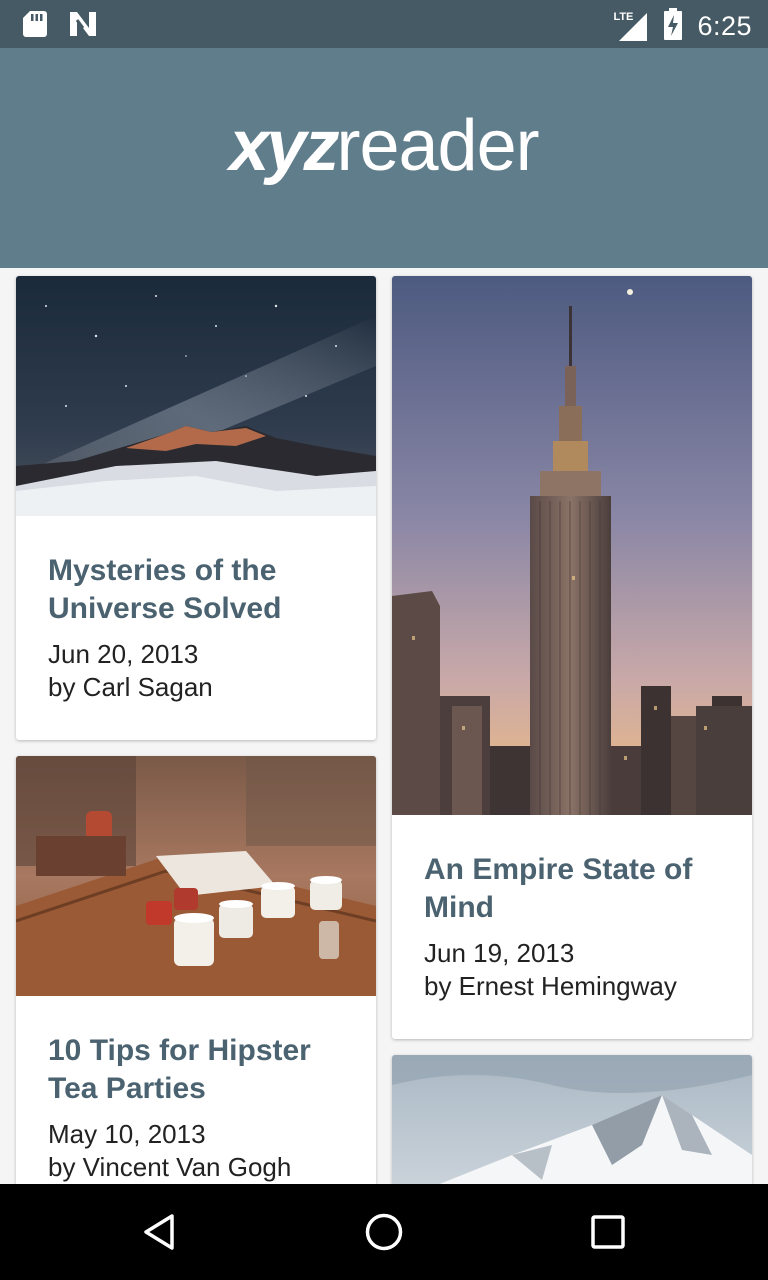 The height and width of the screenshot is (1280, 768). Describe the element at coordinates (284, 146) in the screenshot. I see `logo-bold-text: xyz` at that location.